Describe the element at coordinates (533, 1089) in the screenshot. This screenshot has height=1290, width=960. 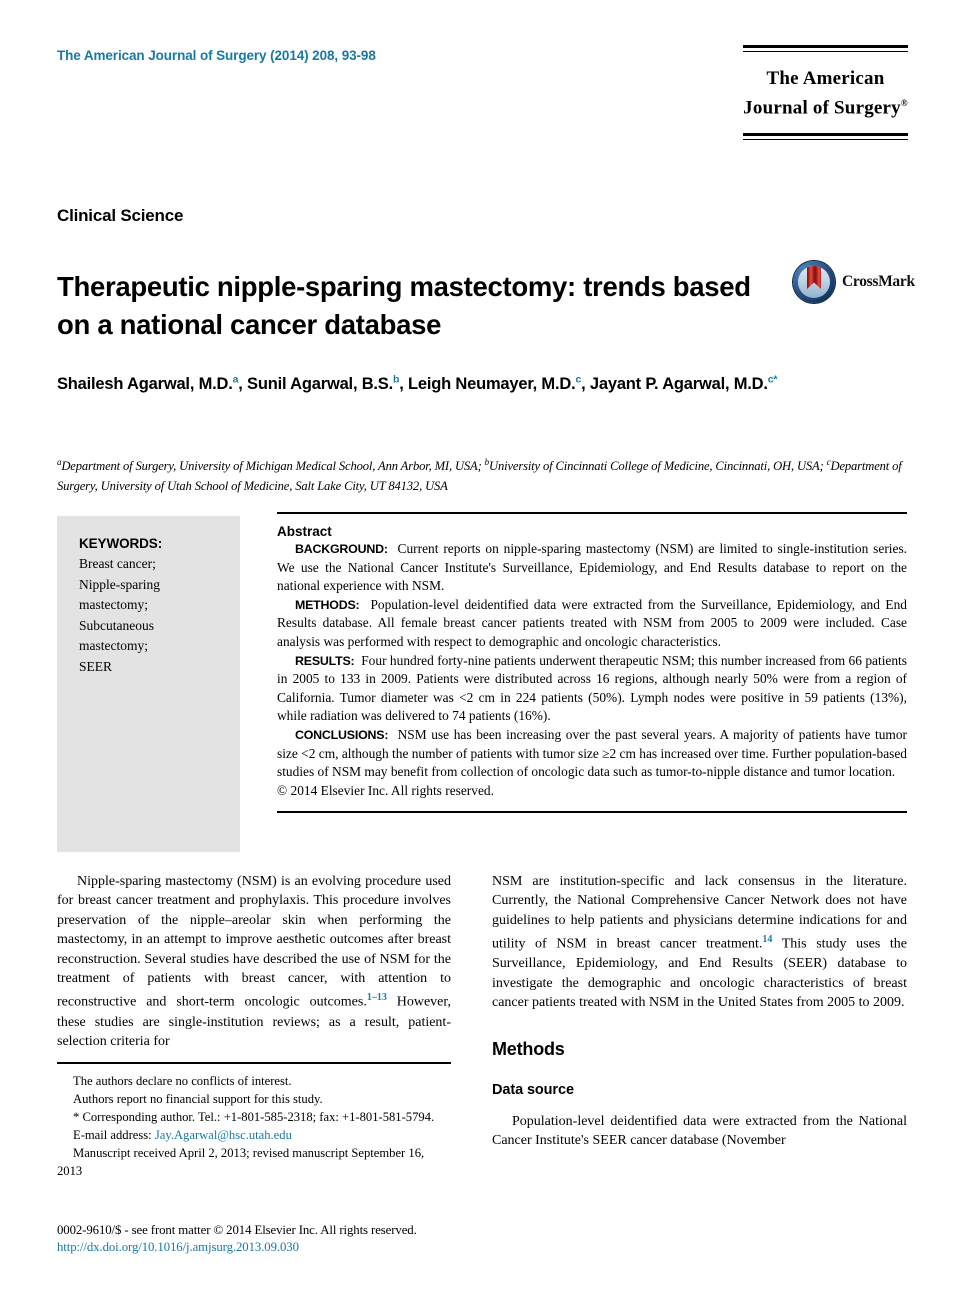
I see `heading-data-source: Data source` at that location.